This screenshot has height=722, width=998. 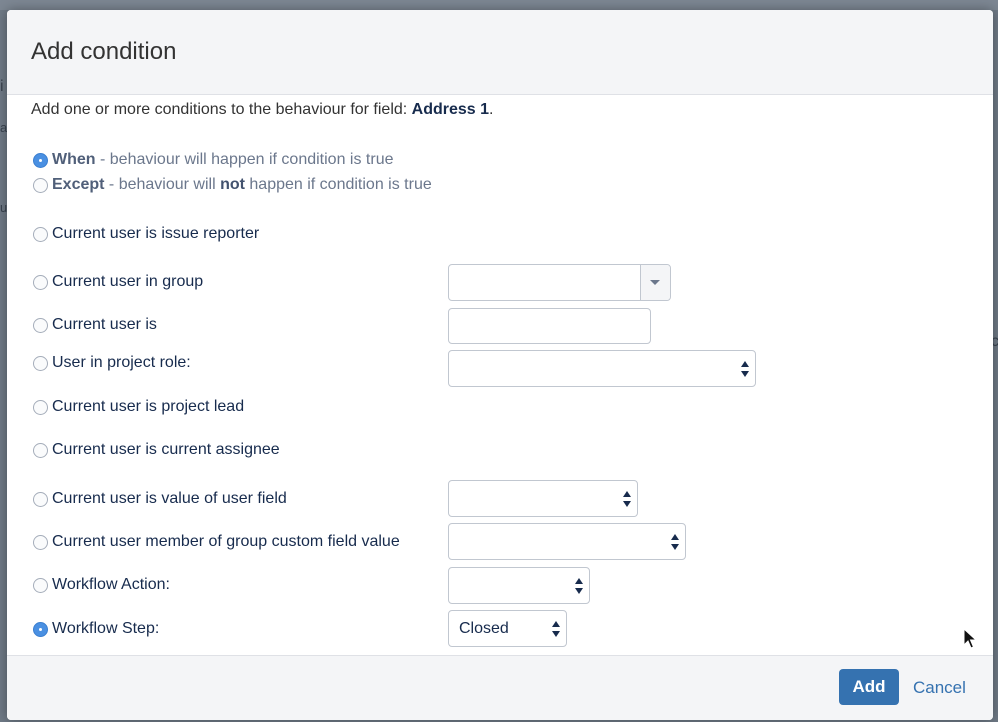 I want to click on condition-label: Current user is value of user field, so click(x=169, y=498).